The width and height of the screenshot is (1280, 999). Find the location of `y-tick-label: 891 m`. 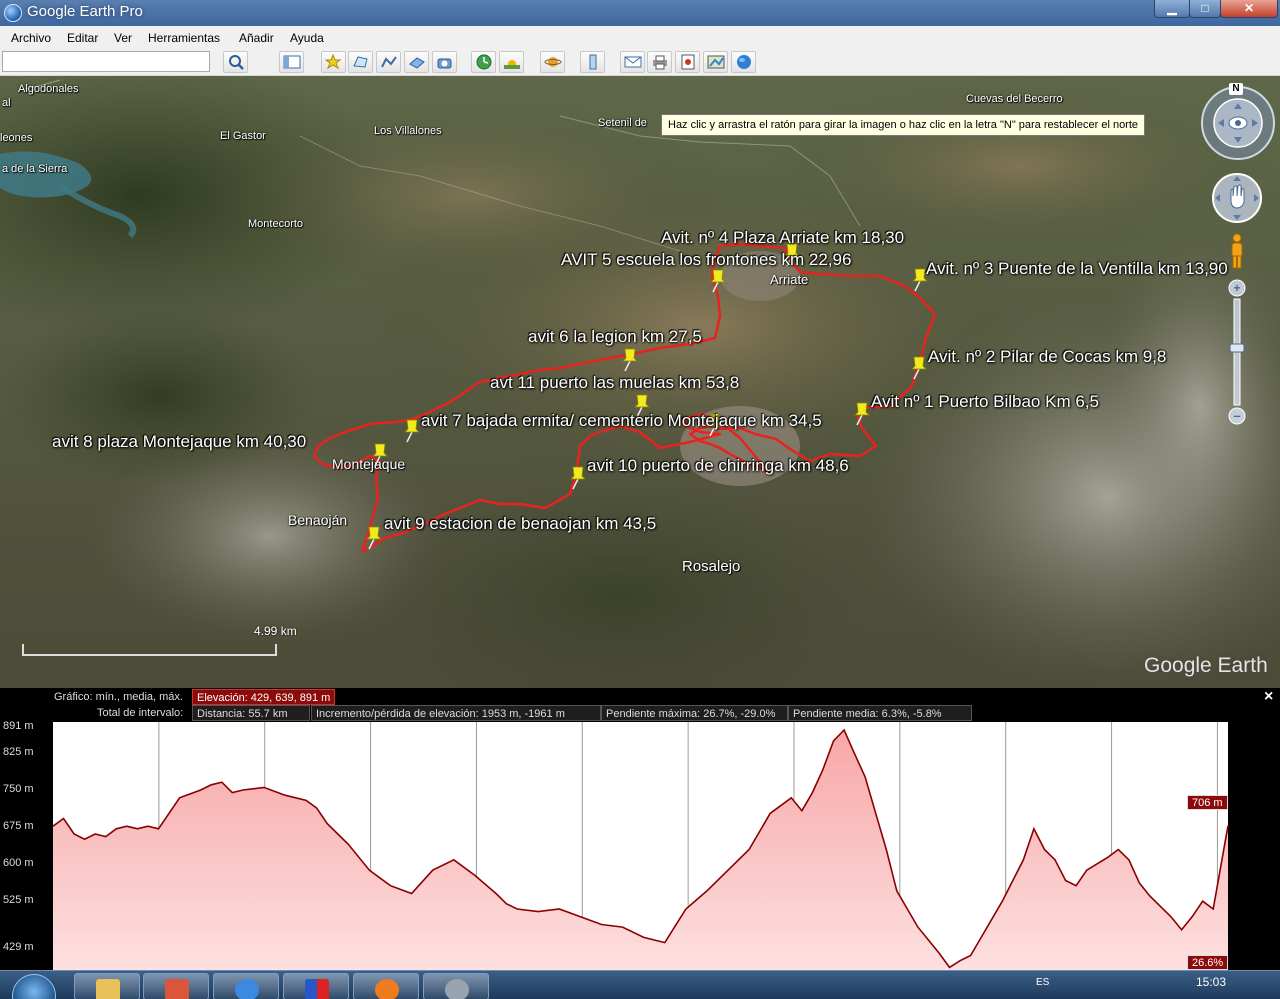

y-tick-label: 891 m is located at coordinates (18, 726).